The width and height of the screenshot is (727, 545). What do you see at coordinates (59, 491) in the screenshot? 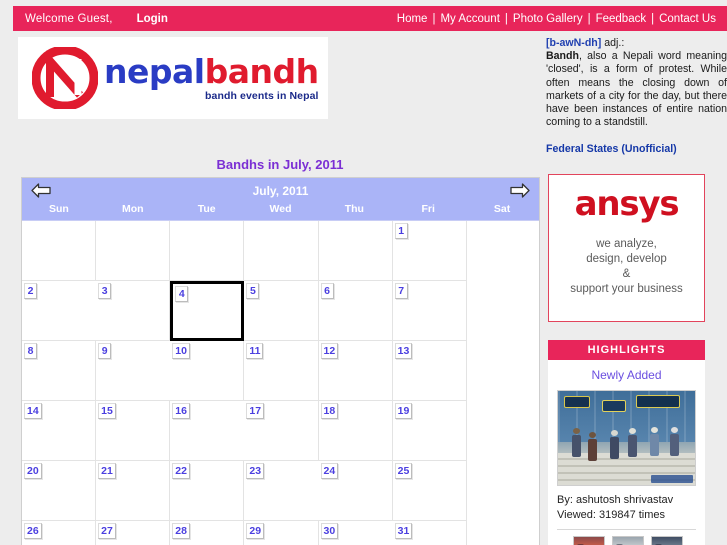
I see `calendar-day-cell: 20` at bounding box center [59, 491].